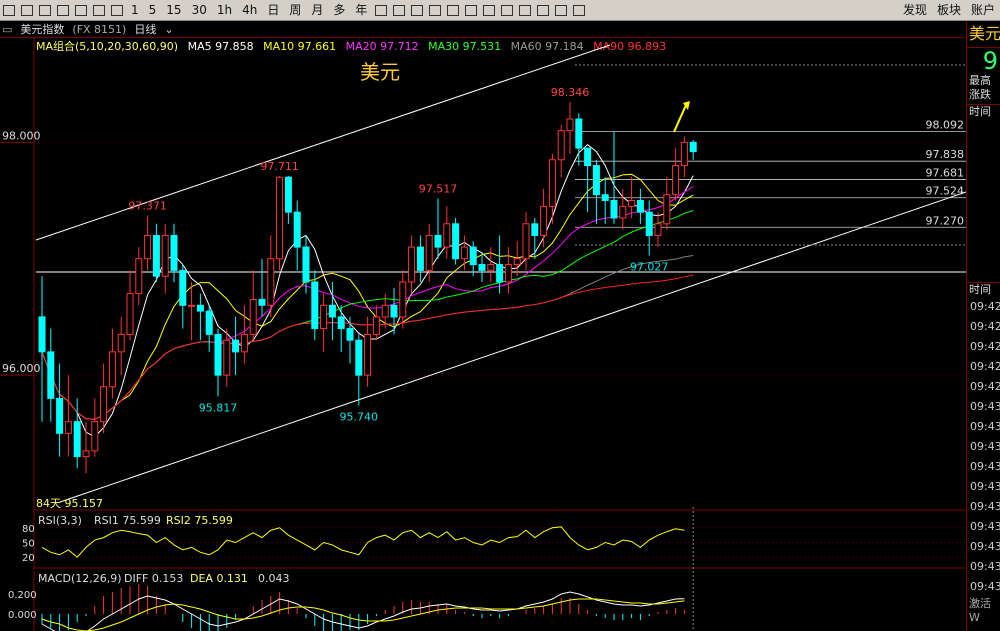 This screenshot has width=1000, height=631. I want to click on diamond-icon, so click(381, 10).